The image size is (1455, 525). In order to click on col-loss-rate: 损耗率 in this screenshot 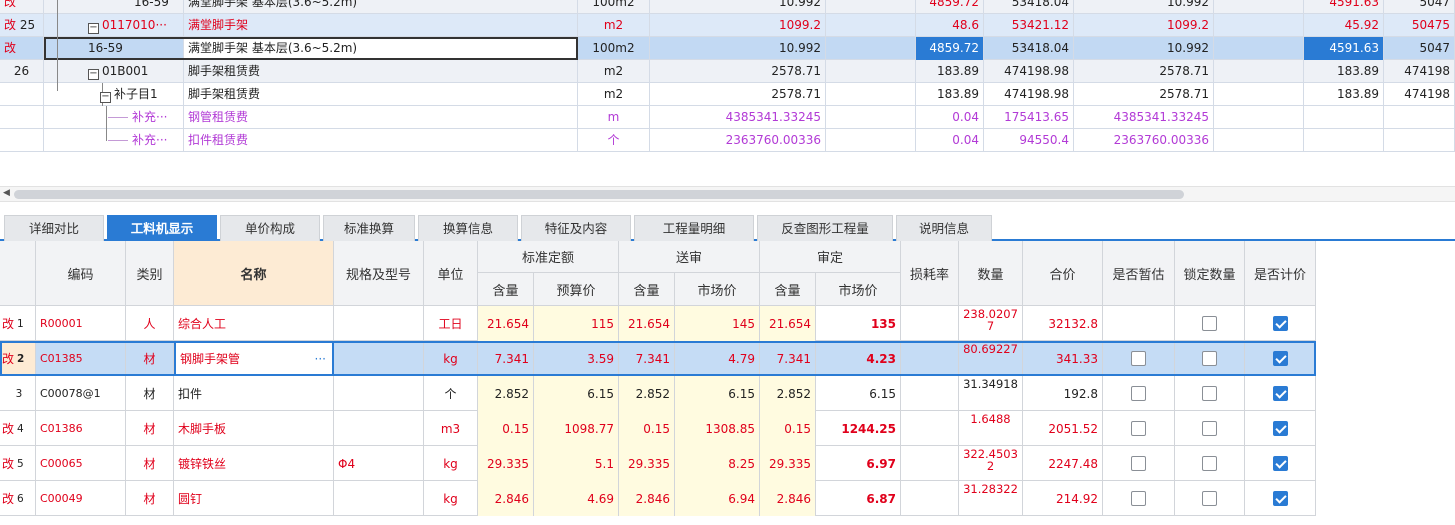, I will do `click(930, 273)`.